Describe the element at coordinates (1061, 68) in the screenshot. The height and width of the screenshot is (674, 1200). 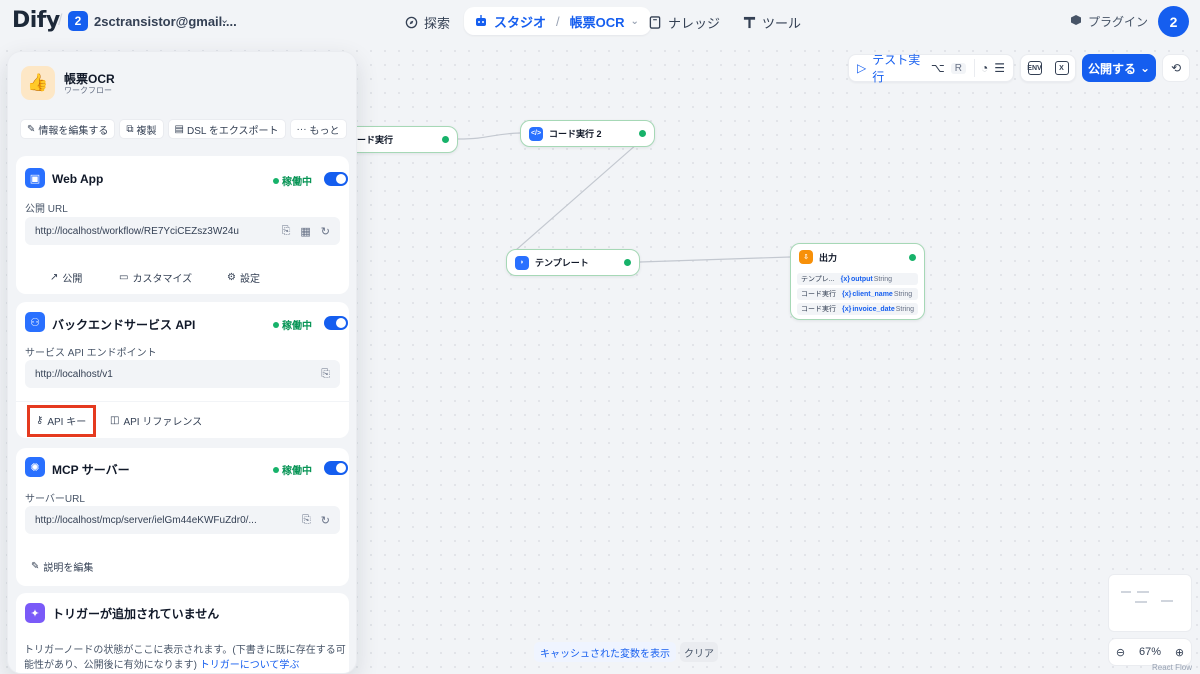
I see `variable-icon: X` at that location.